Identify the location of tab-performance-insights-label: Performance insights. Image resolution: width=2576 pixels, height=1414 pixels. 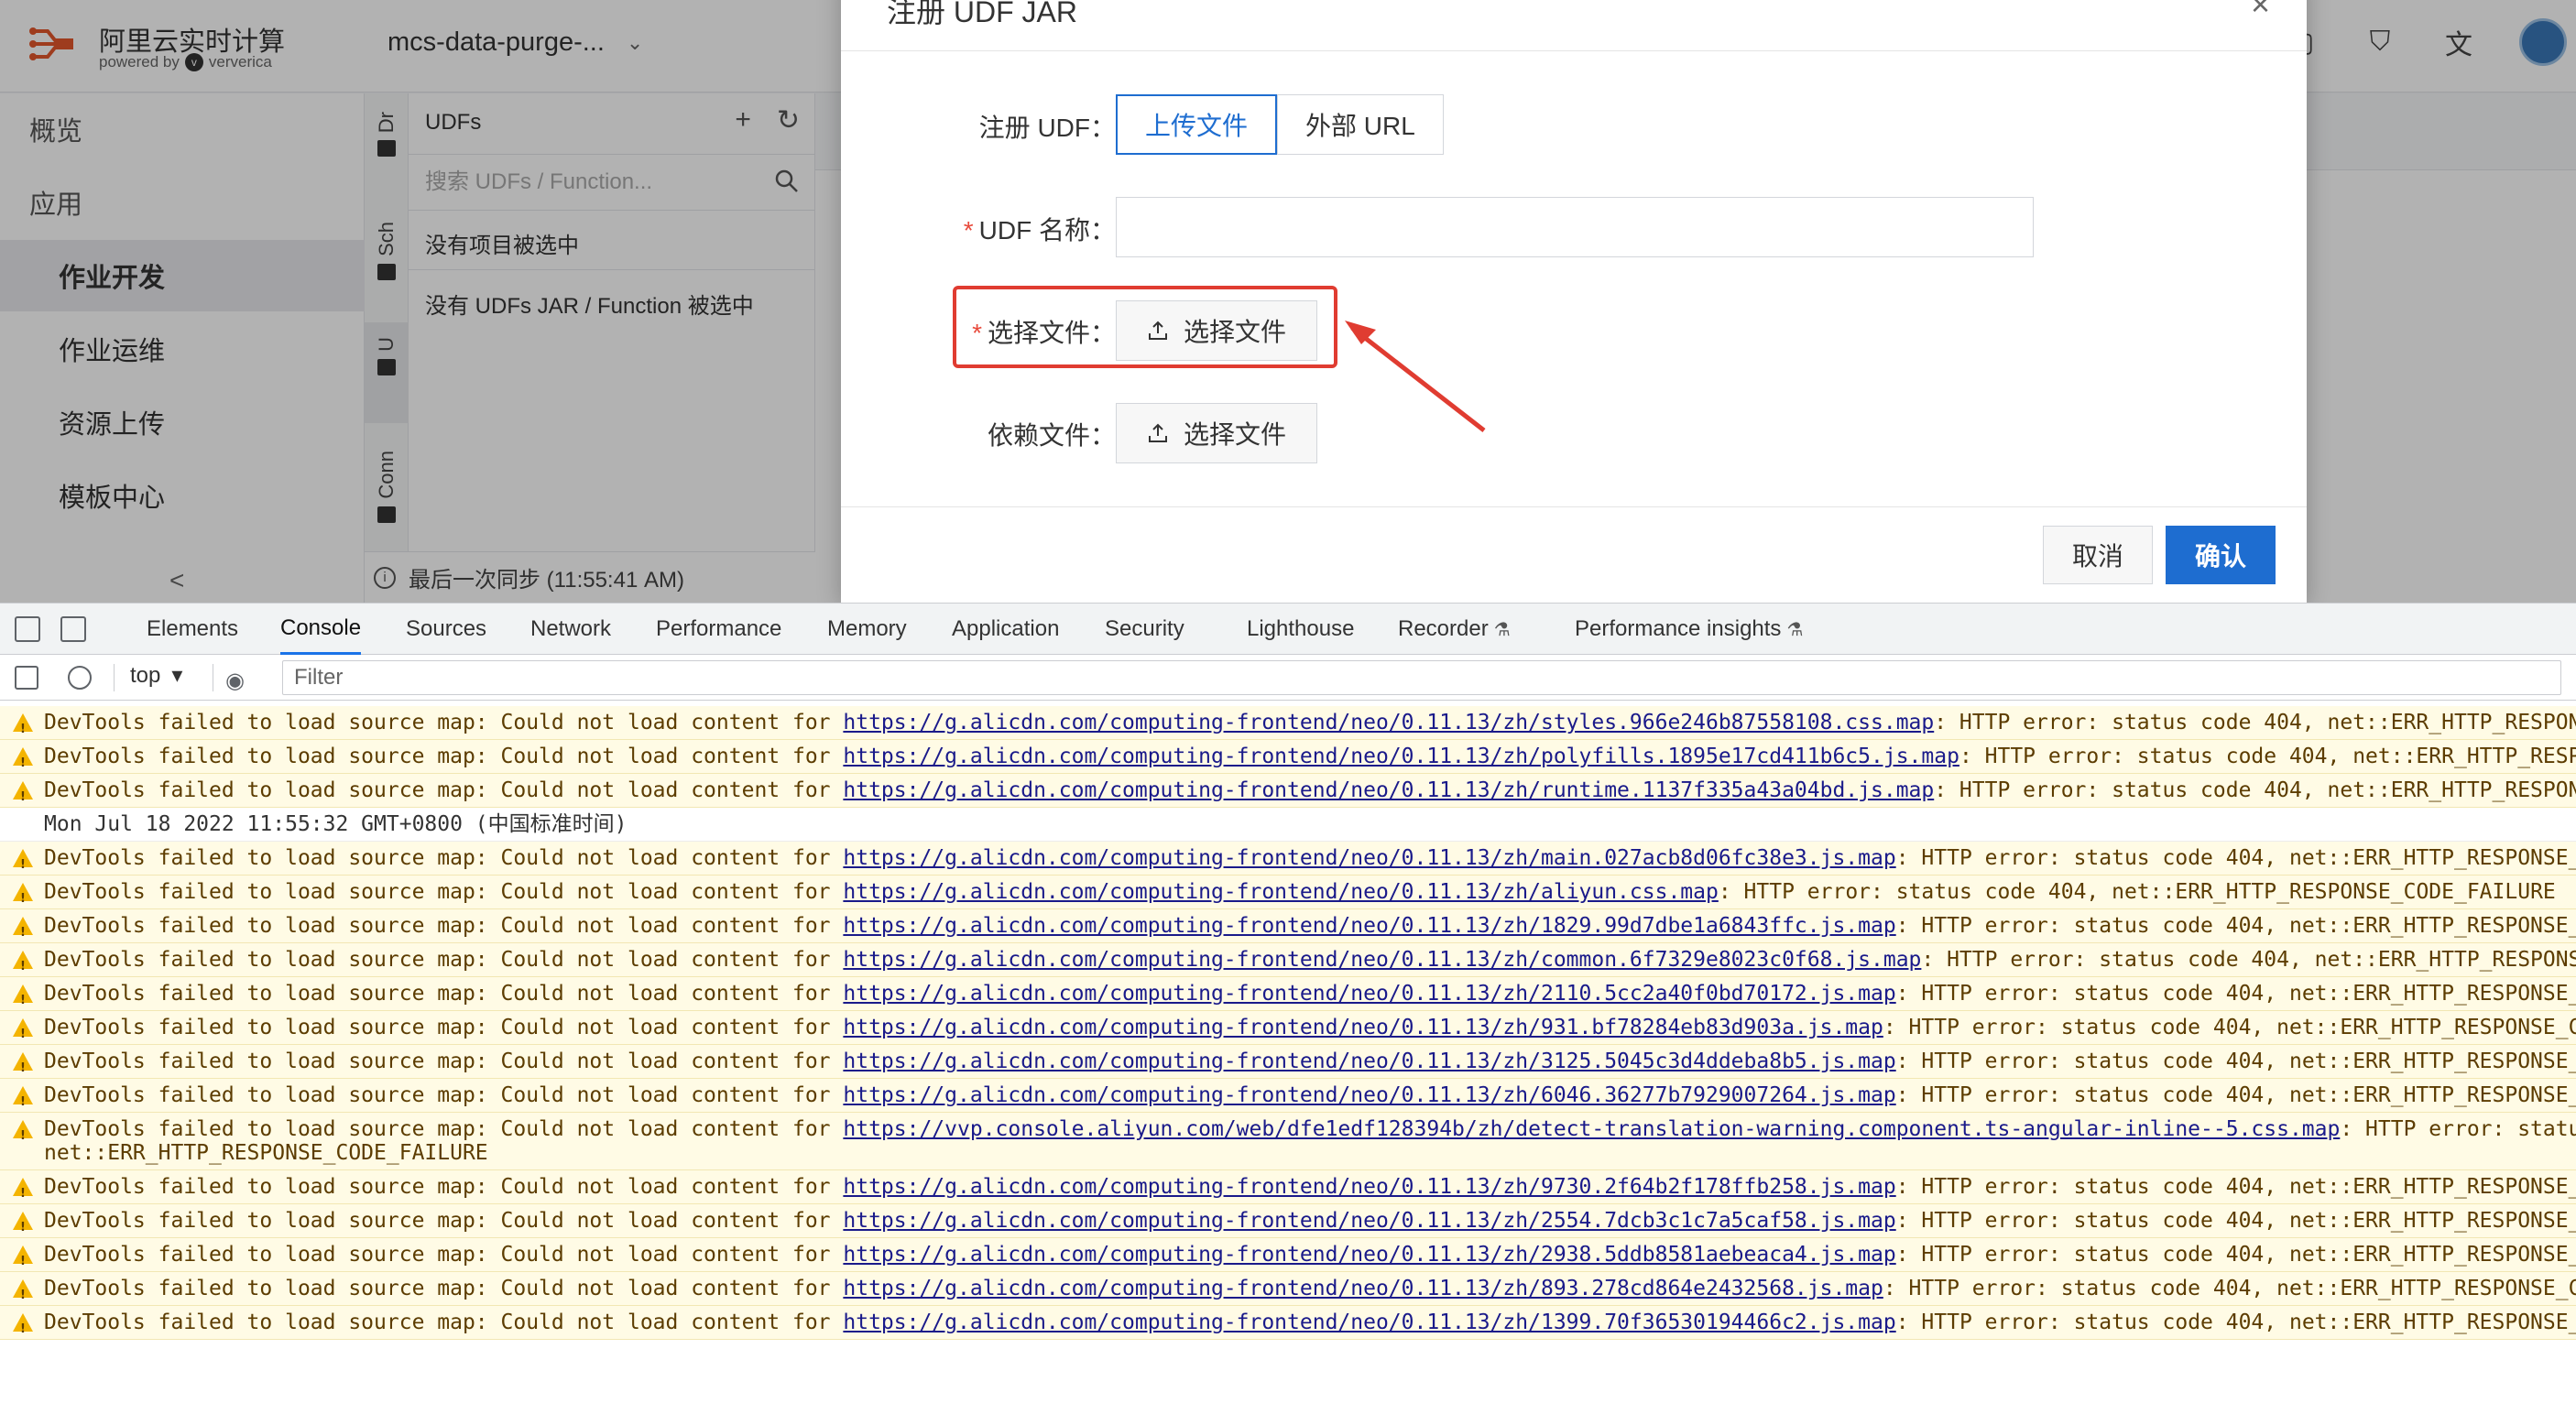
(1679, 628).